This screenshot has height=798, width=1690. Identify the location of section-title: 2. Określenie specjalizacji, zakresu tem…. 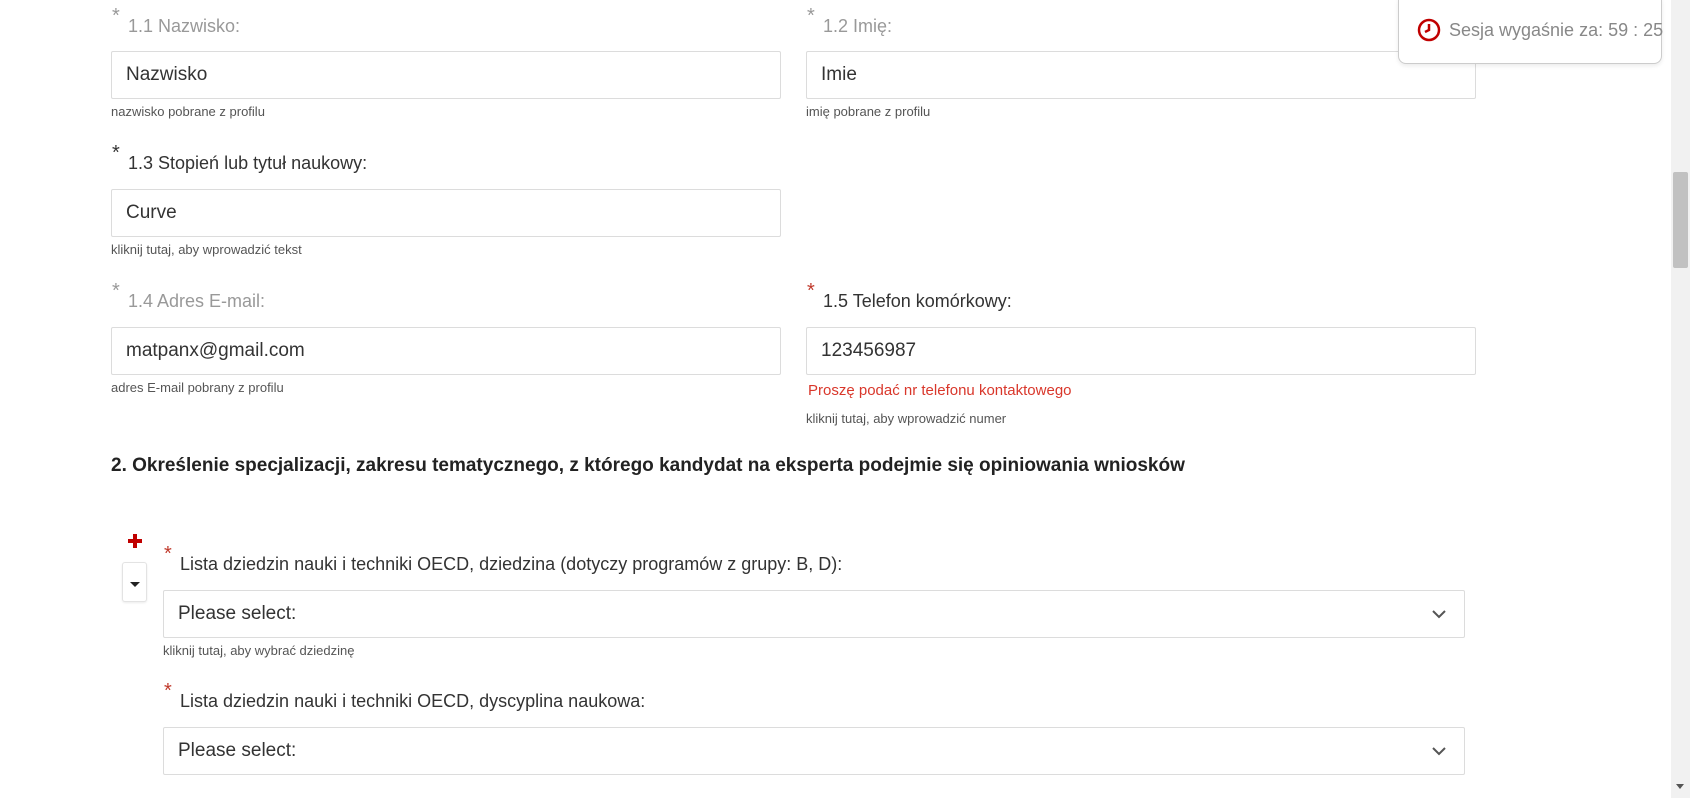
(648, 465).